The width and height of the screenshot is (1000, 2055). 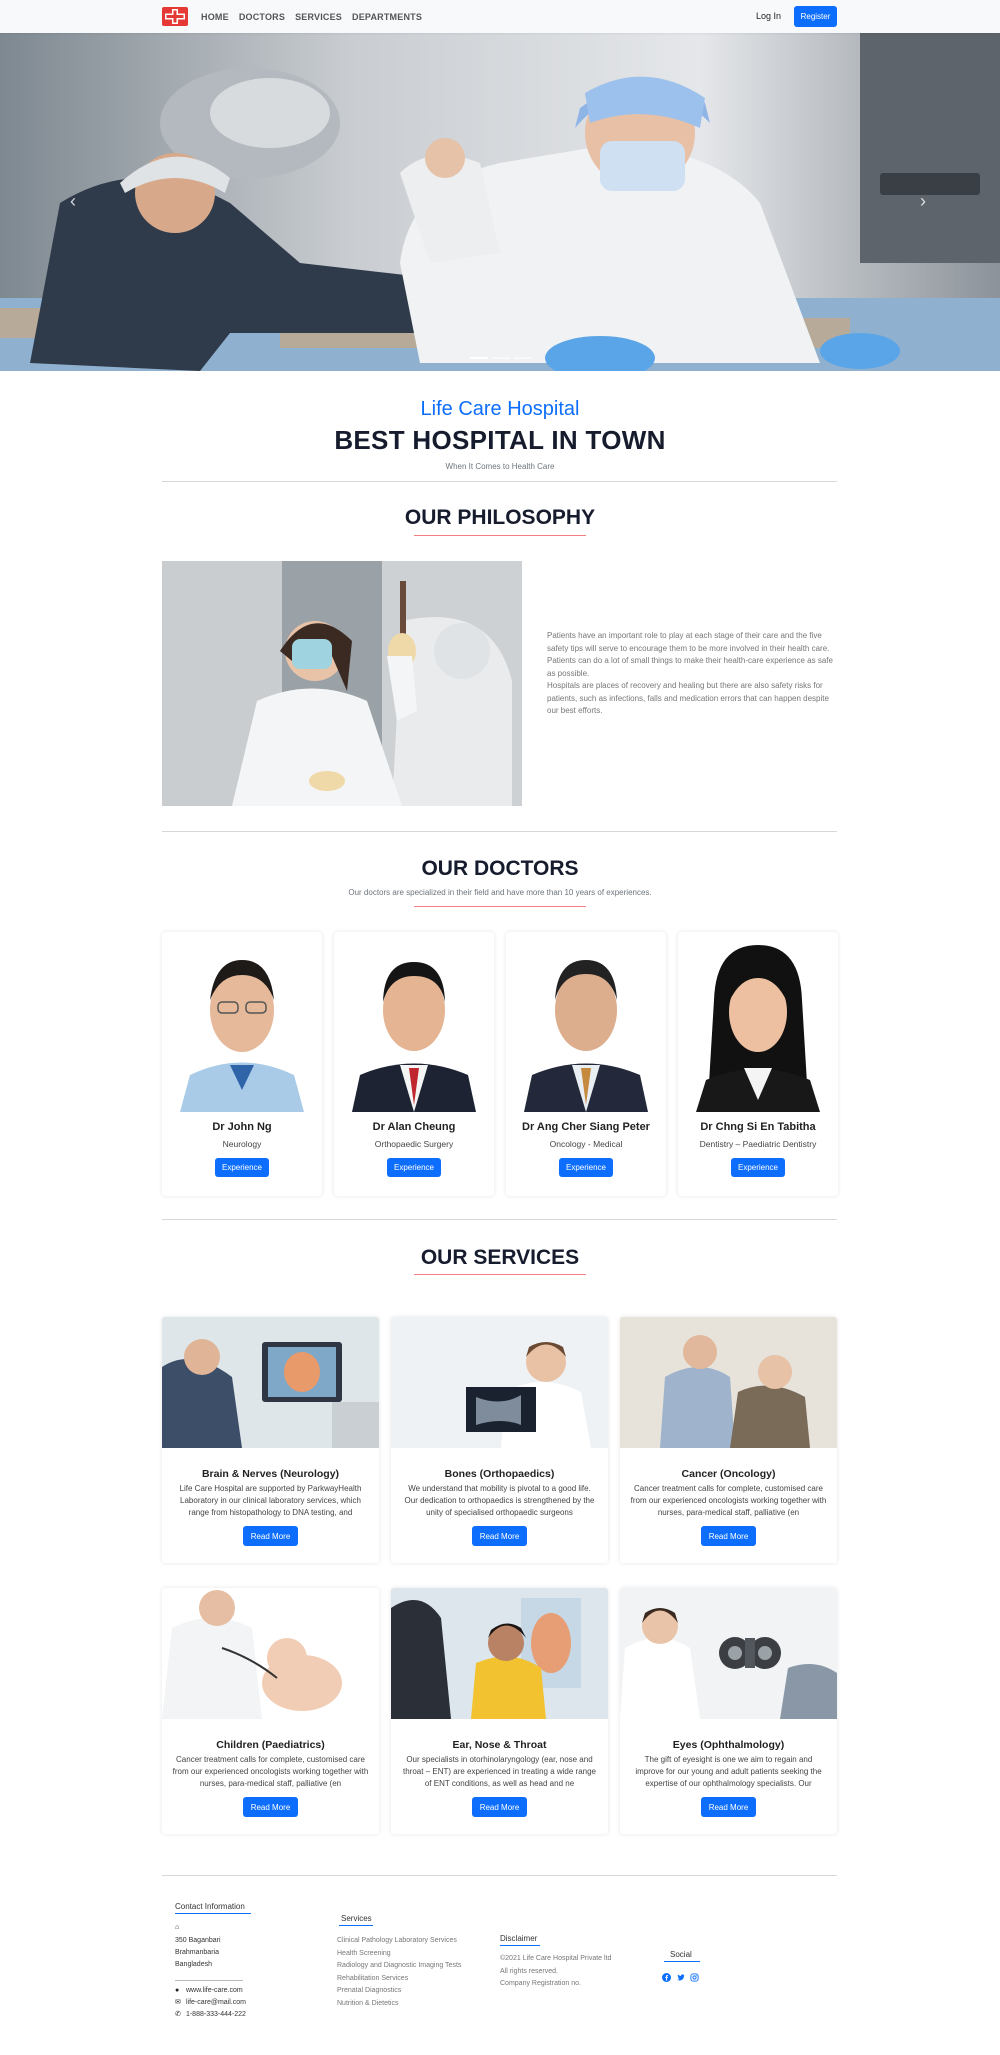 I want to click on doctor-name: Dr Alan Cheung, so click(x=414, y=1127).